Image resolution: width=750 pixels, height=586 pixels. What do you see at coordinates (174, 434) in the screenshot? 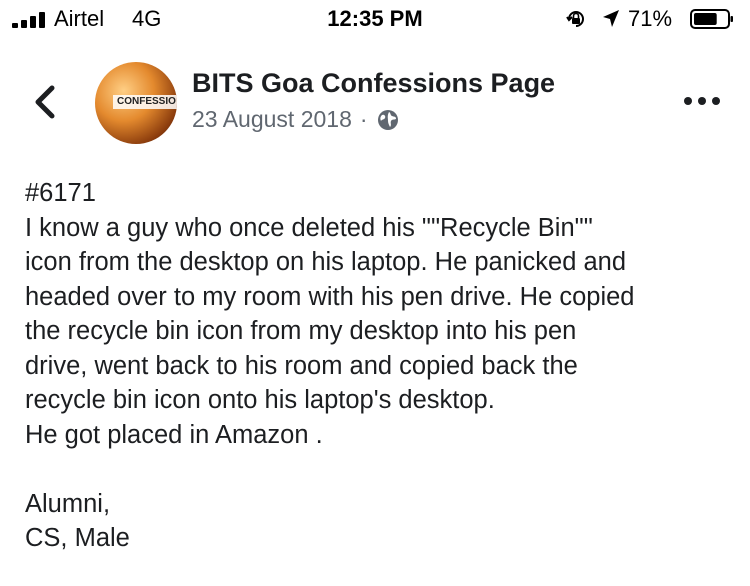
I see `post-line: He got placed in Amazon .` at bounding box center [174, 434].